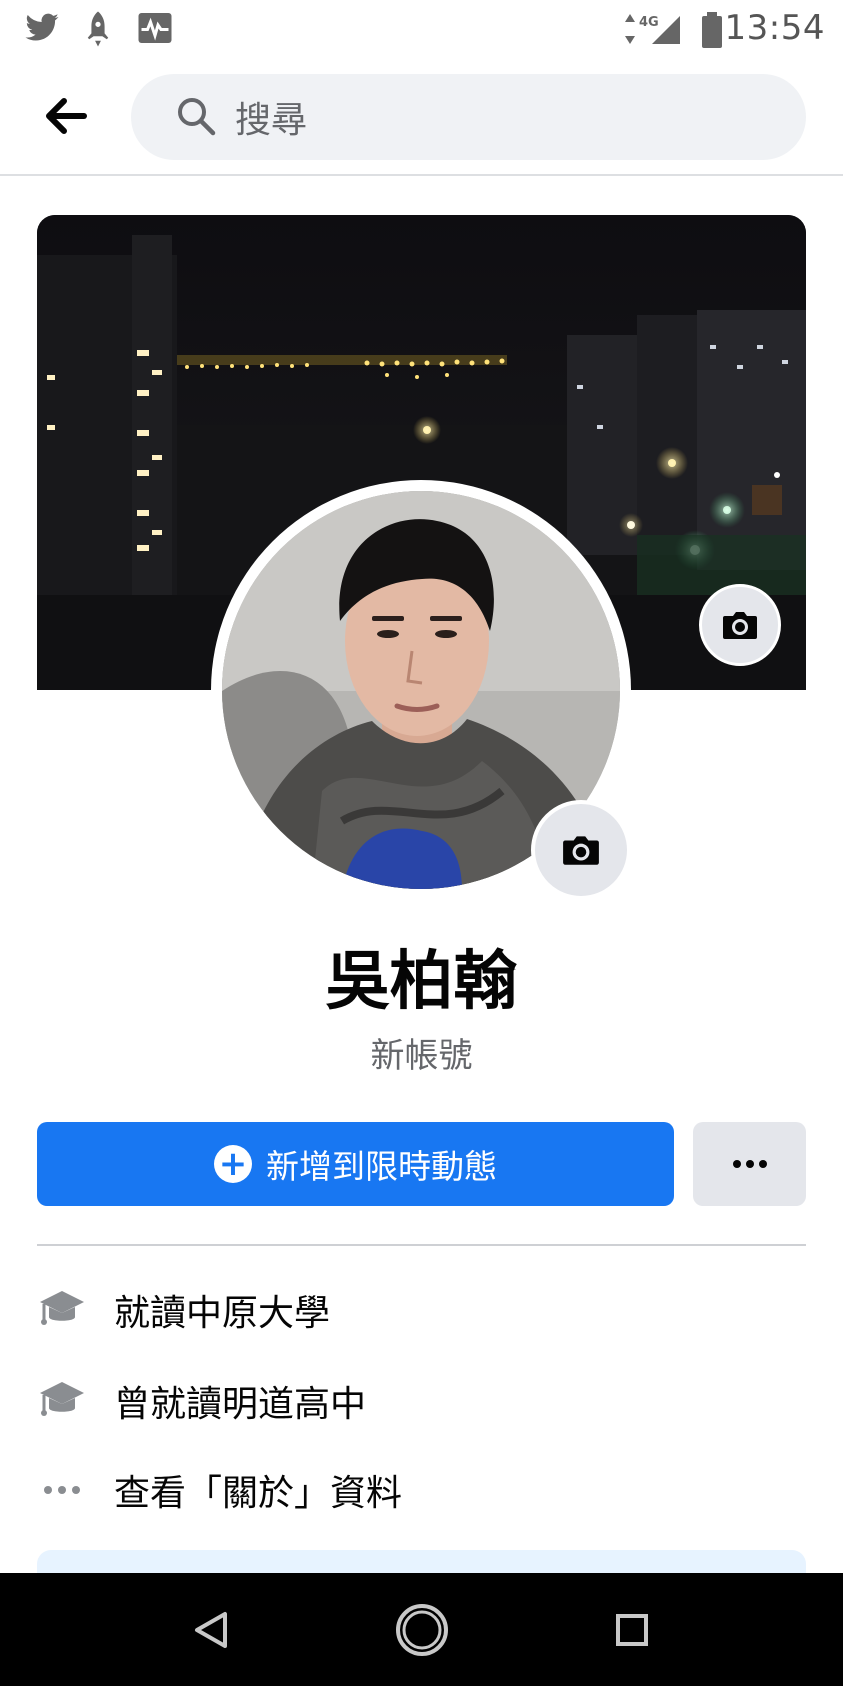 The height and width of the screenshot is (1686, 843). Describe the element at coordinates (712, 32) in the screenshot. I see `battery-icon` at that location.